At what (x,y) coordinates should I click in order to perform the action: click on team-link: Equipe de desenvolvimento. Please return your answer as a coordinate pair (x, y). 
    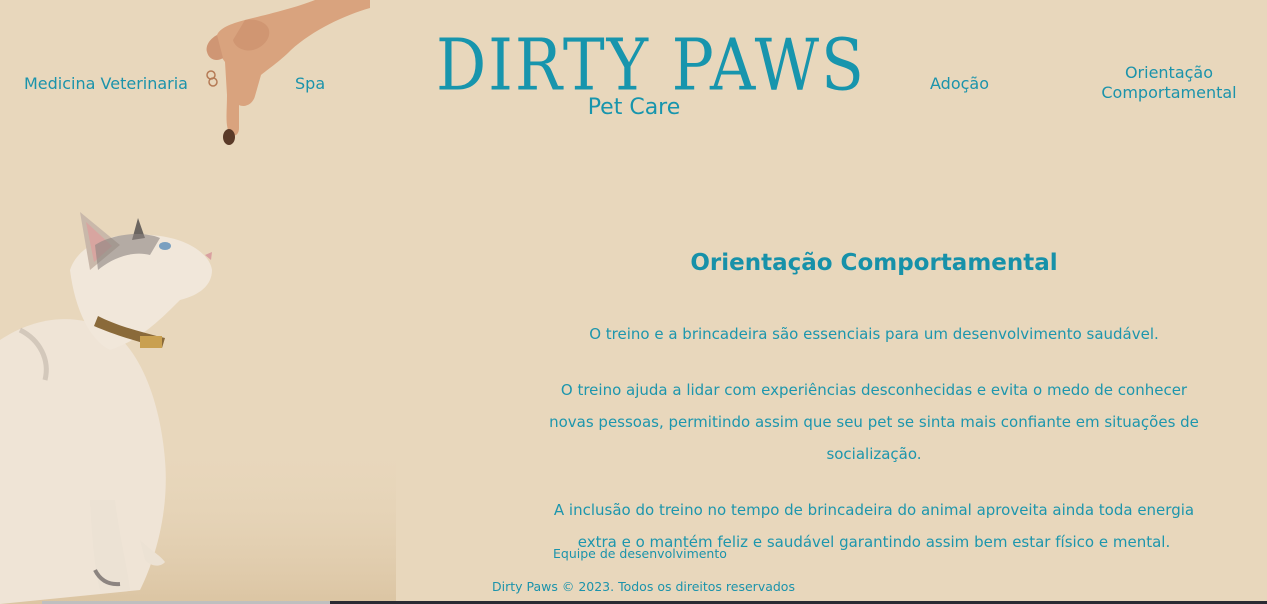
    Looking at the image, I should click on (640, 553).